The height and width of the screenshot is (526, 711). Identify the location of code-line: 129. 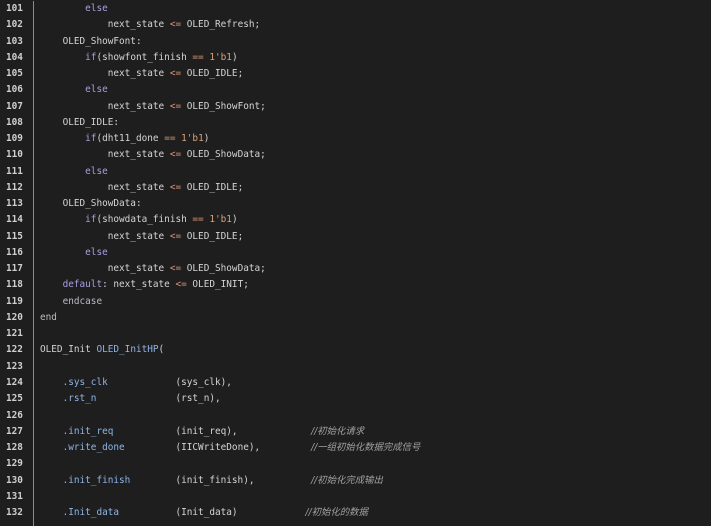
(355, 464).